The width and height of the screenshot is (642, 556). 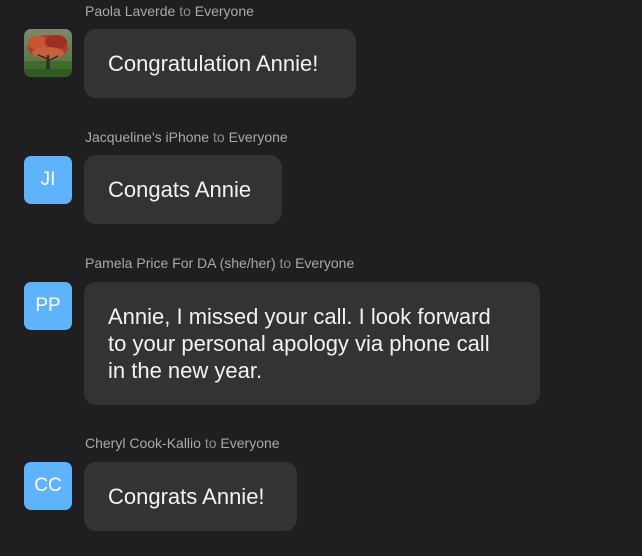 I want to click on message-bubble: Congratulation Annie!, so click(x=220, y=63).